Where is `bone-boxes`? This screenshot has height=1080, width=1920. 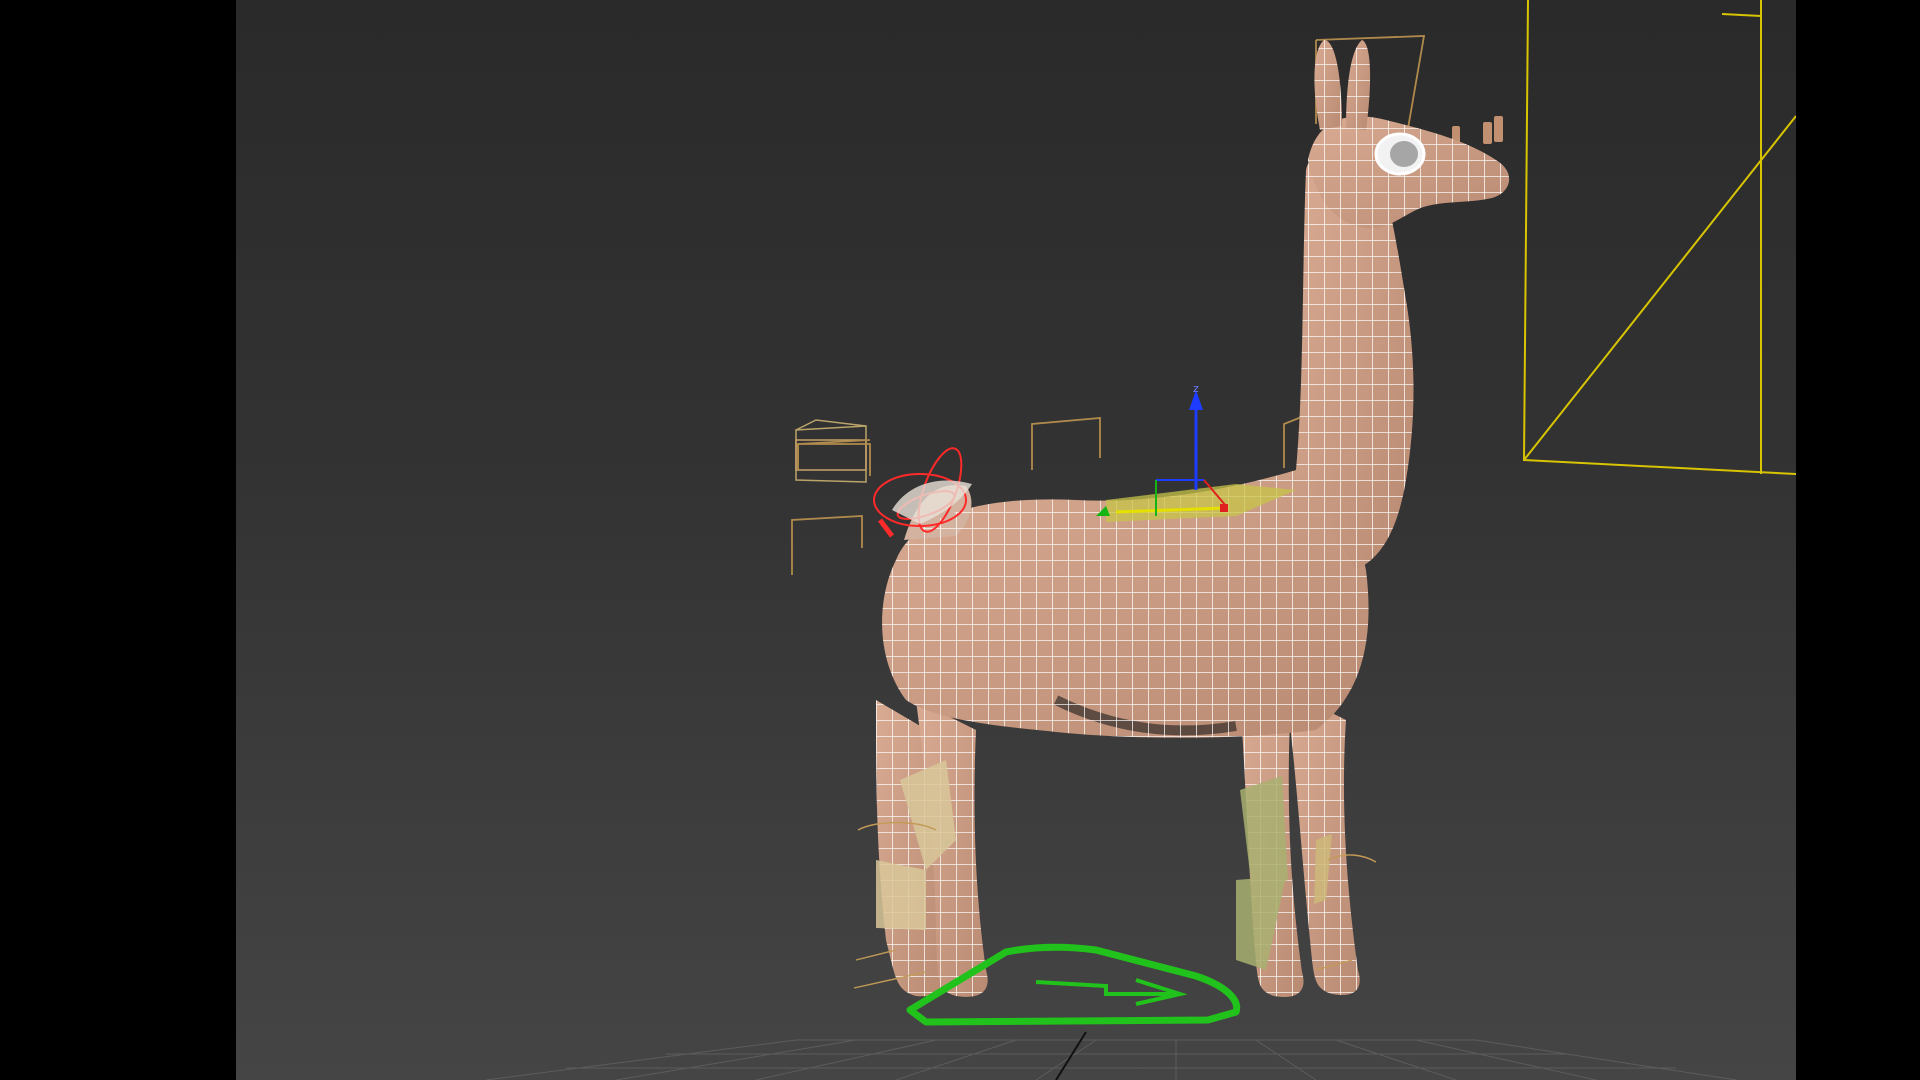 bone-boxes is located at coordinates (711, 451).